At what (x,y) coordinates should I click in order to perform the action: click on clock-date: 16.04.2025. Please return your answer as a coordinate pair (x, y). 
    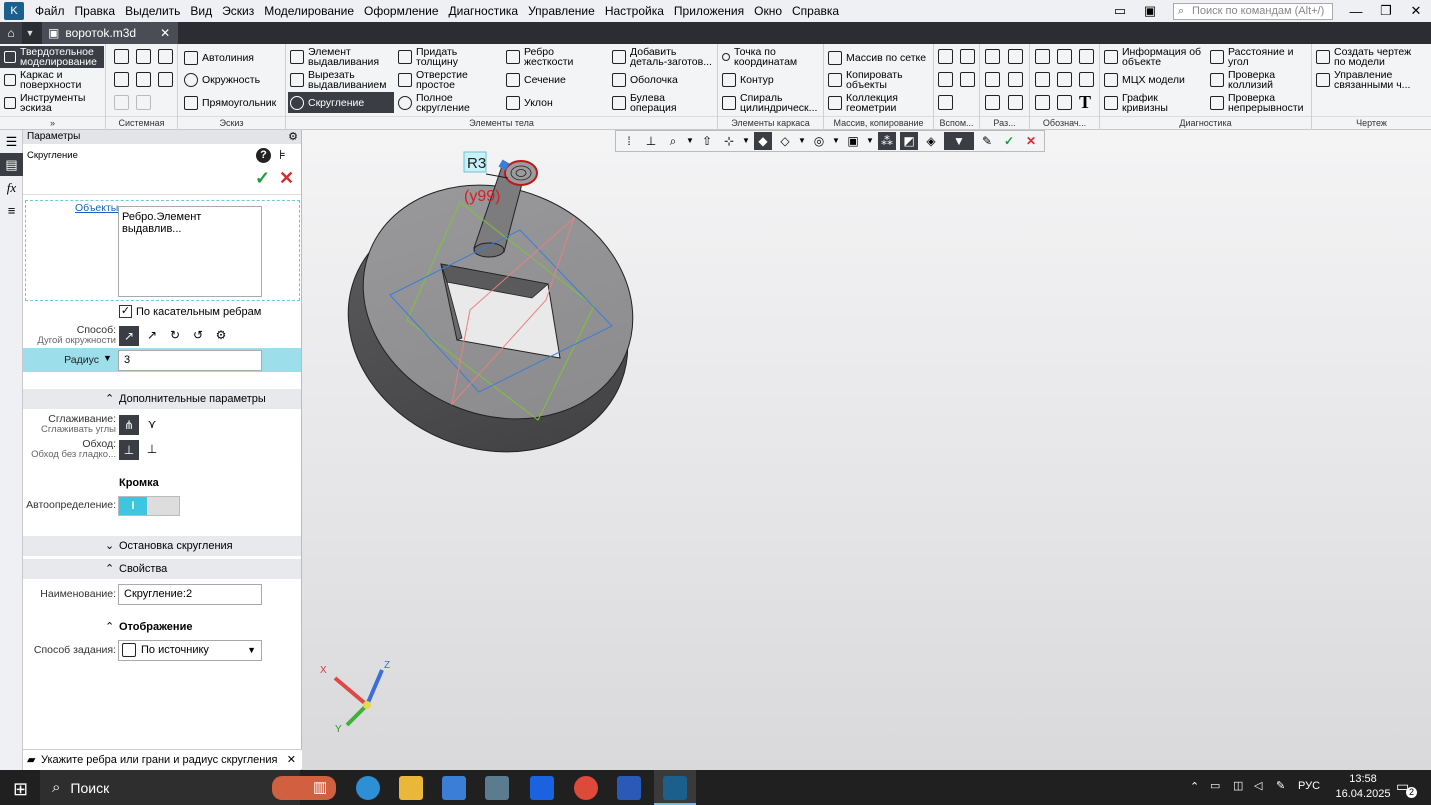
    Looking at the image, I should click on (1363, 794).